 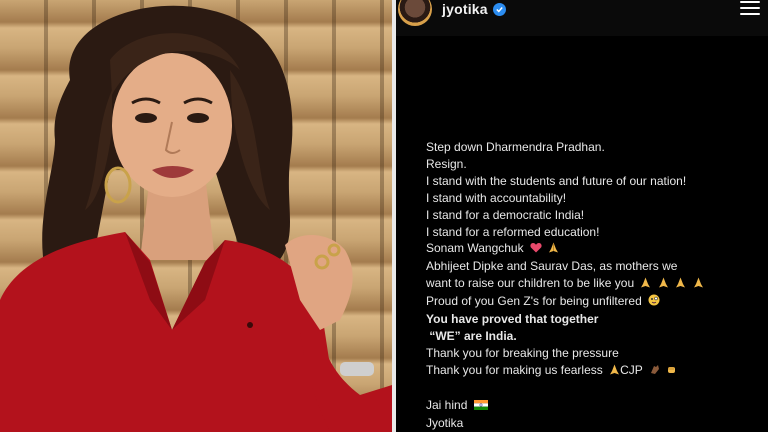 I want to click on caption-line-7: Sonam Wangchuk, so click(x=591, y=249).